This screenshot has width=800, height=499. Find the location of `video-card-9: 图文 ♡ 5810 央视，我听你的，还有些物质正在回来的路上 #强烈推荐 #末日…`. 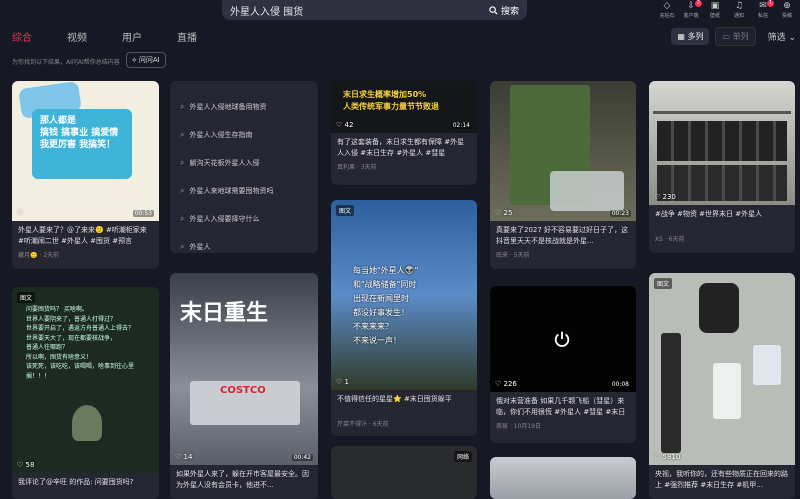

video-card-9: 图文 ♡ 5810 央视，我听你的，还有些物质正在回来的路上 #强烈推荐 #末日… is located at coordinates (722, 386).